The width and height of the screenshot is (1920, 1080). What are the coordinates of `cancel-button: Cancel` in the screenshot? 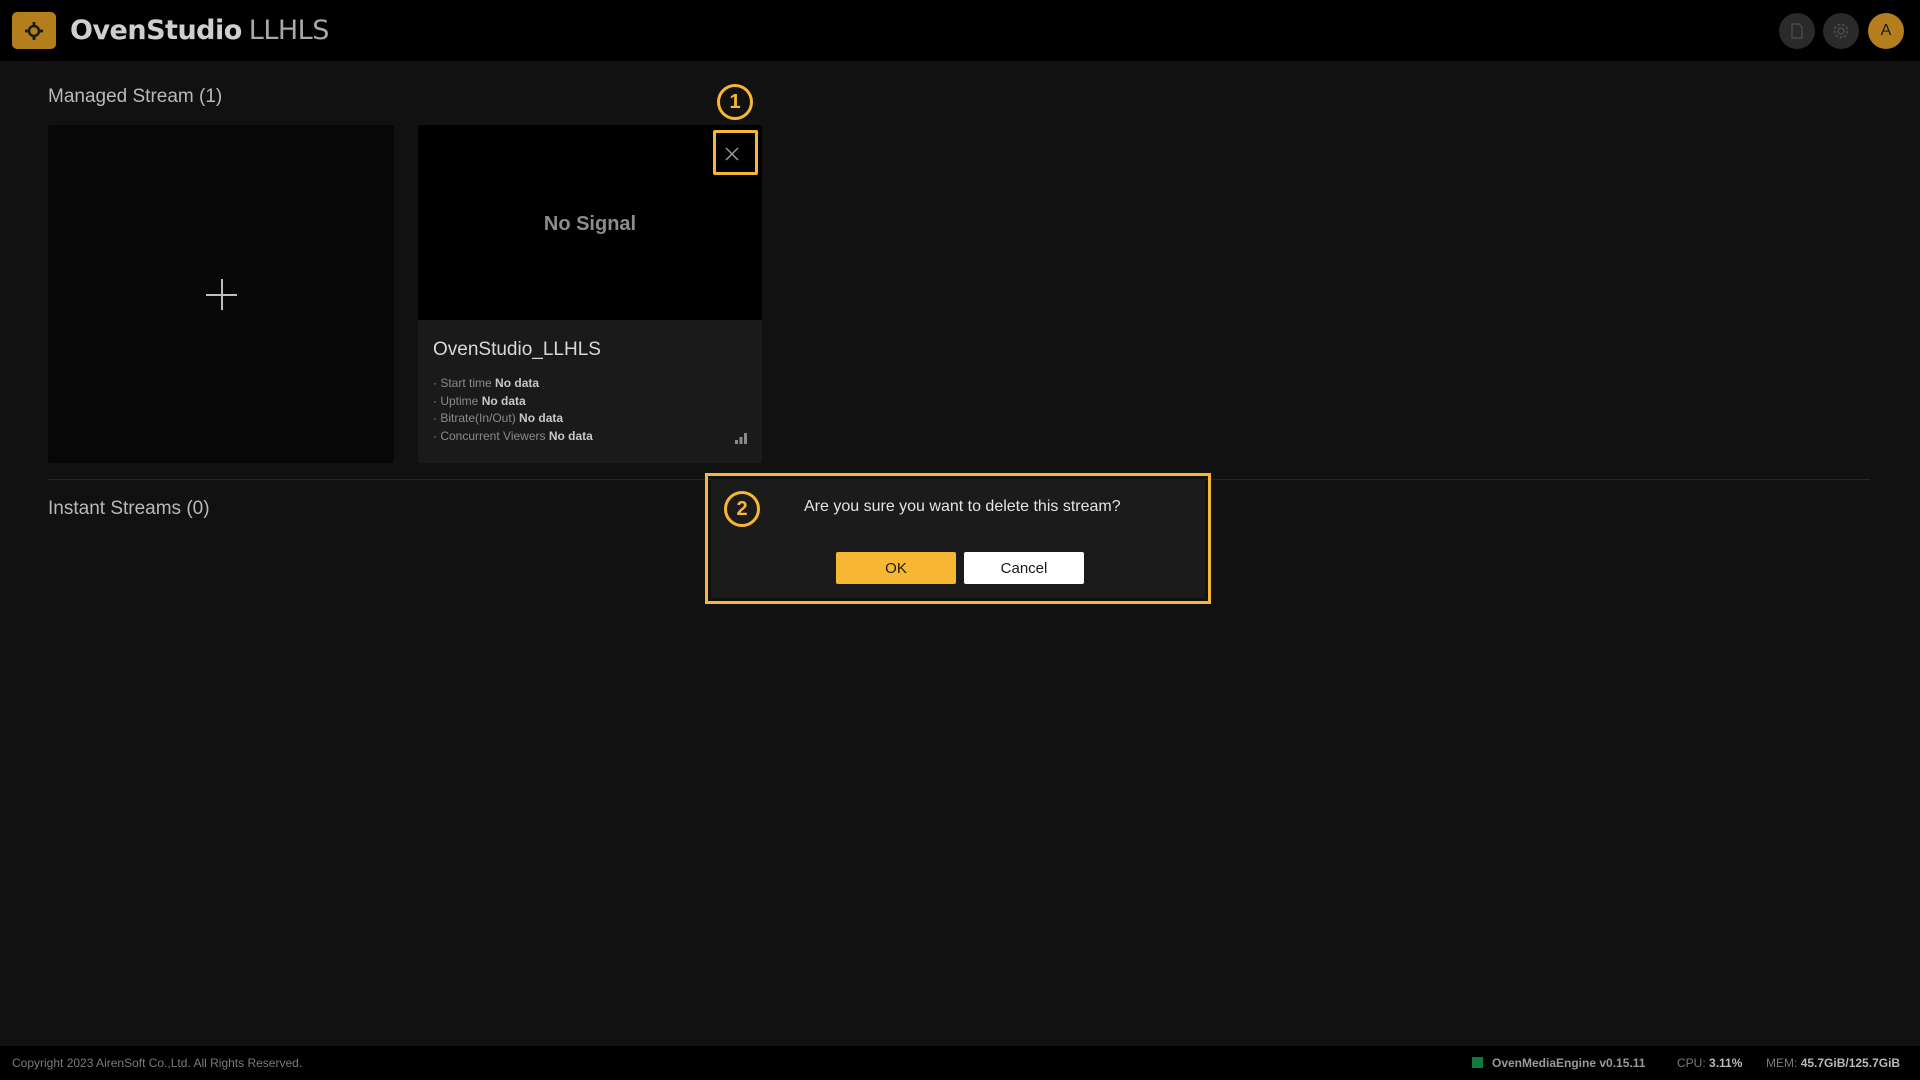 It's located at (1024, 568).